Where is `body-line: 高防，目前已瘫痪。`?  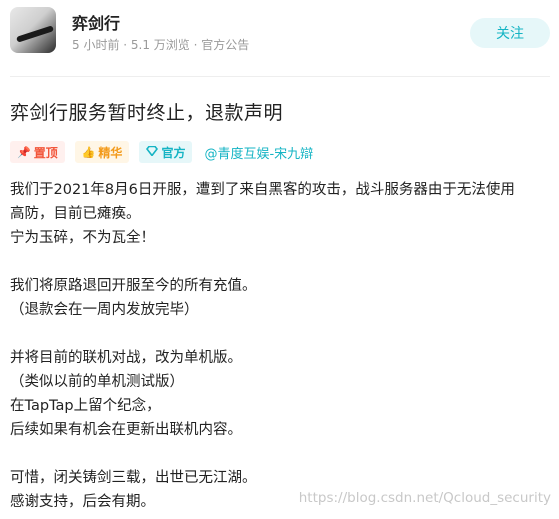 body-line: 高防，目前已瘫痪。 is located at coordinates (75, 214).